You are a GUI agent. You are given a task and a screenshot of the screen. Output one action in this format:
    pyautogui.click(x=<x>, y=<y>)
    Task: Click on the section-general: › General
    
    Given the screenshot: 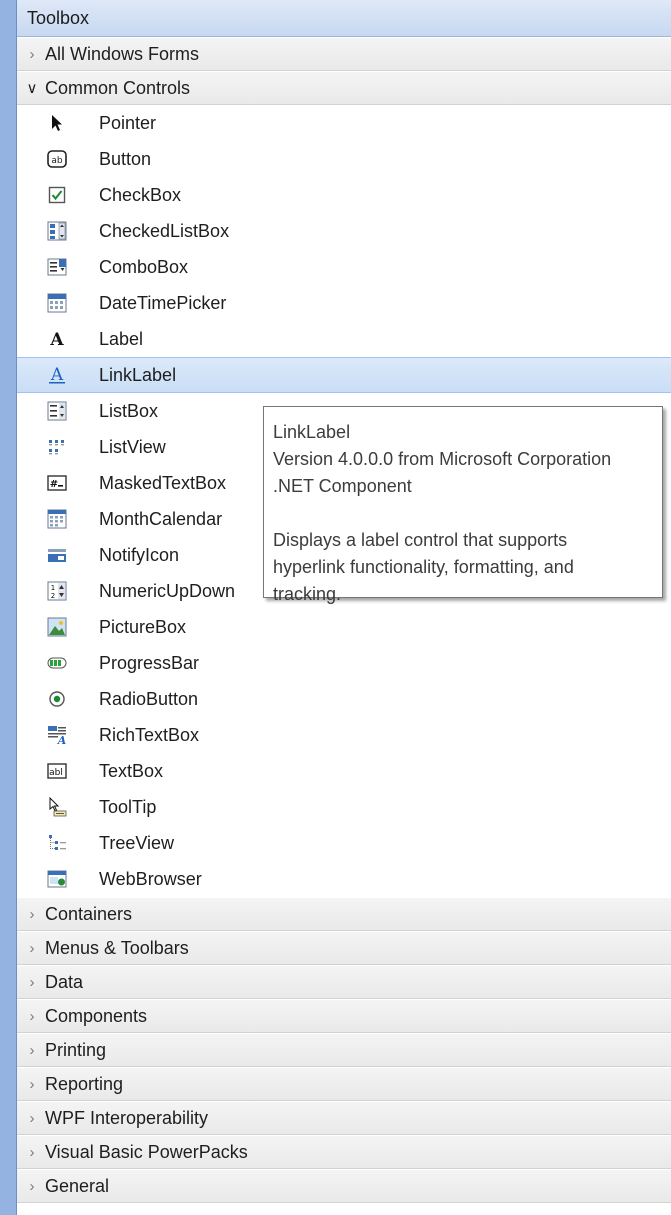 What is the action you would take?
    pyautogui.click(x=344, y=1186)
    